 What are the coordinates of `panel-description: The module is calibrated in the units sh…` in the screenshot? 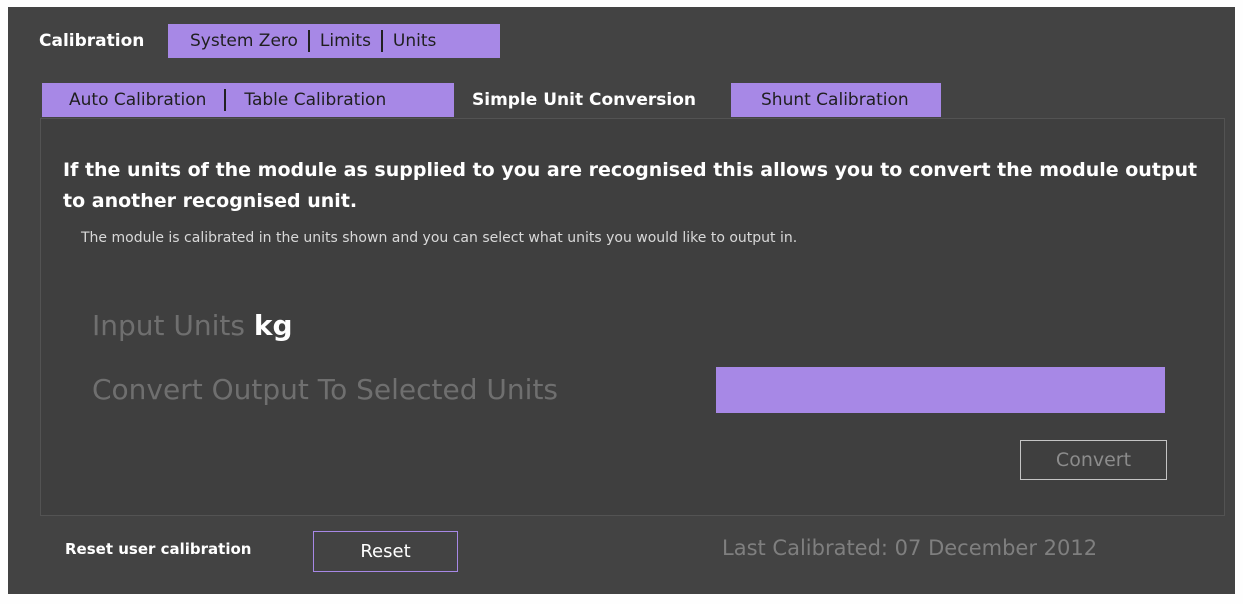 It's located at (439, 238).